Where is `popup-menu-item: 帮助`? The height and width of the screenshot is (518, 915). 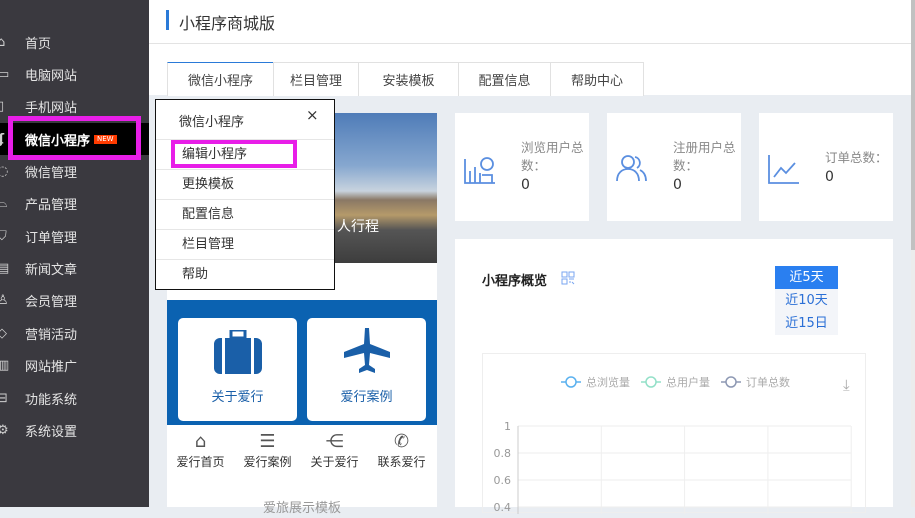
popup-menu-item: 帮助 is located at coordinates (245, 274).